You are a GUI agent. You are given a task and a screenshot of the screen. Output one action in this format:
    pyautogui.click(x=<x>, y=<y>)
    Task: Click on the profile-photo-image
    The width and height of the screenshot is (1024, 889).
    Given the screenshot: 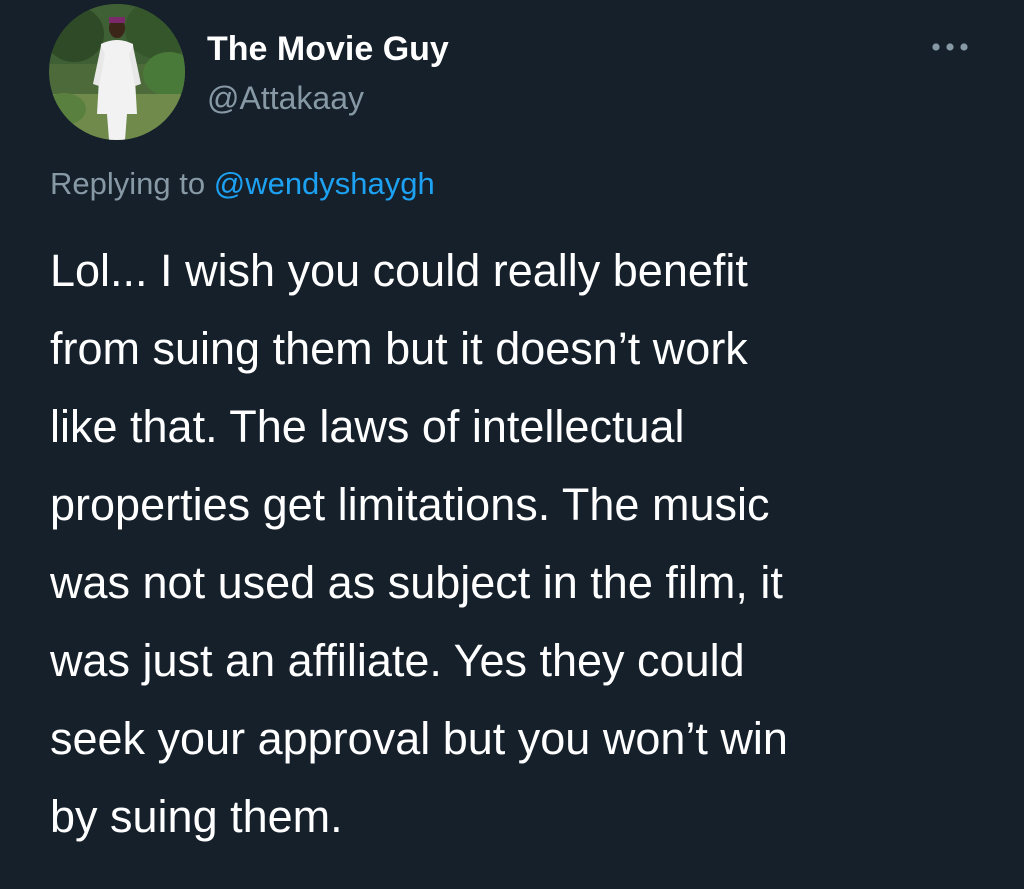 What is the action you would take?
    pyautogui.click(x=117, y=72)
    